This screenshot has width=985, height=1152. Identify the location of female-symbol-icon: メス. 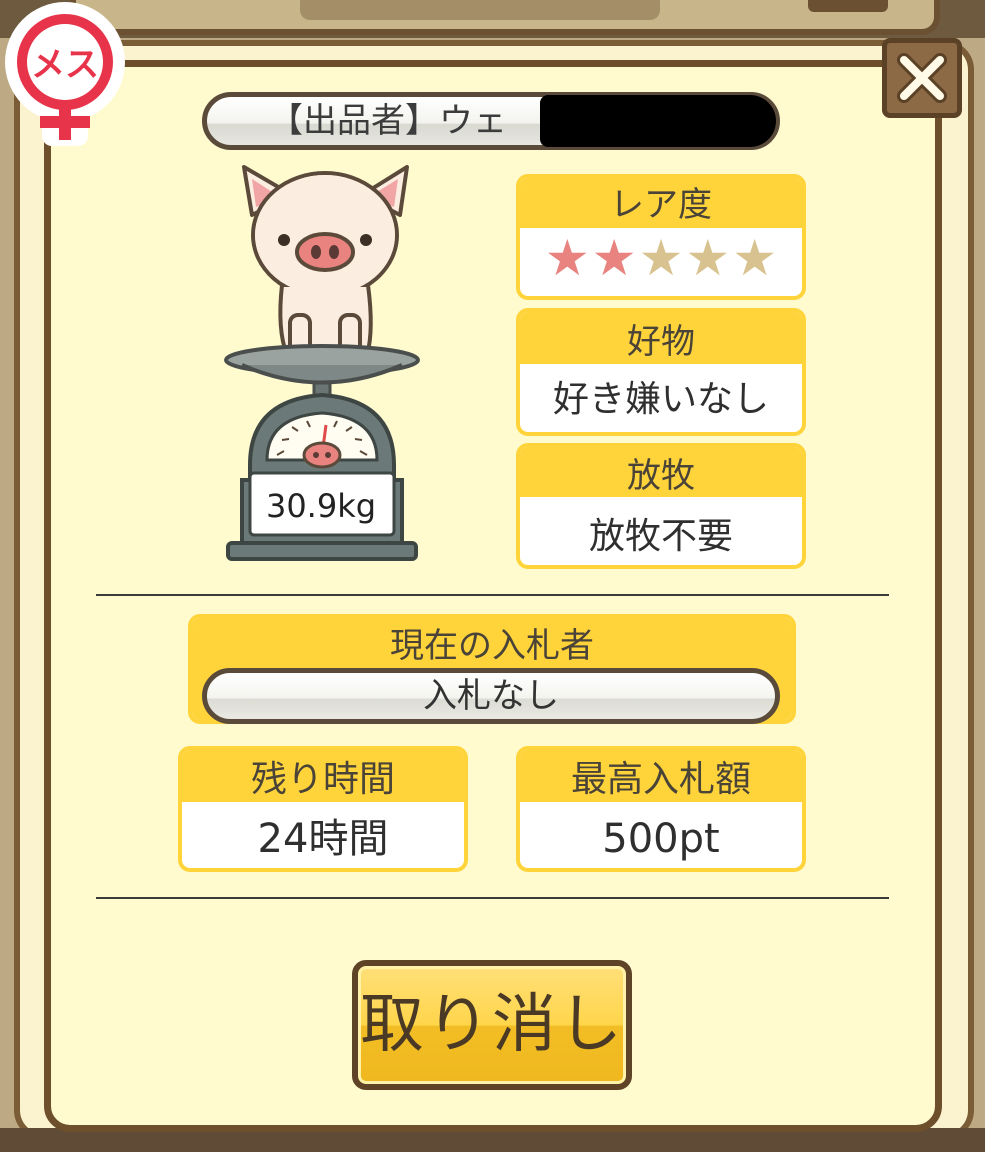
(65, 74).